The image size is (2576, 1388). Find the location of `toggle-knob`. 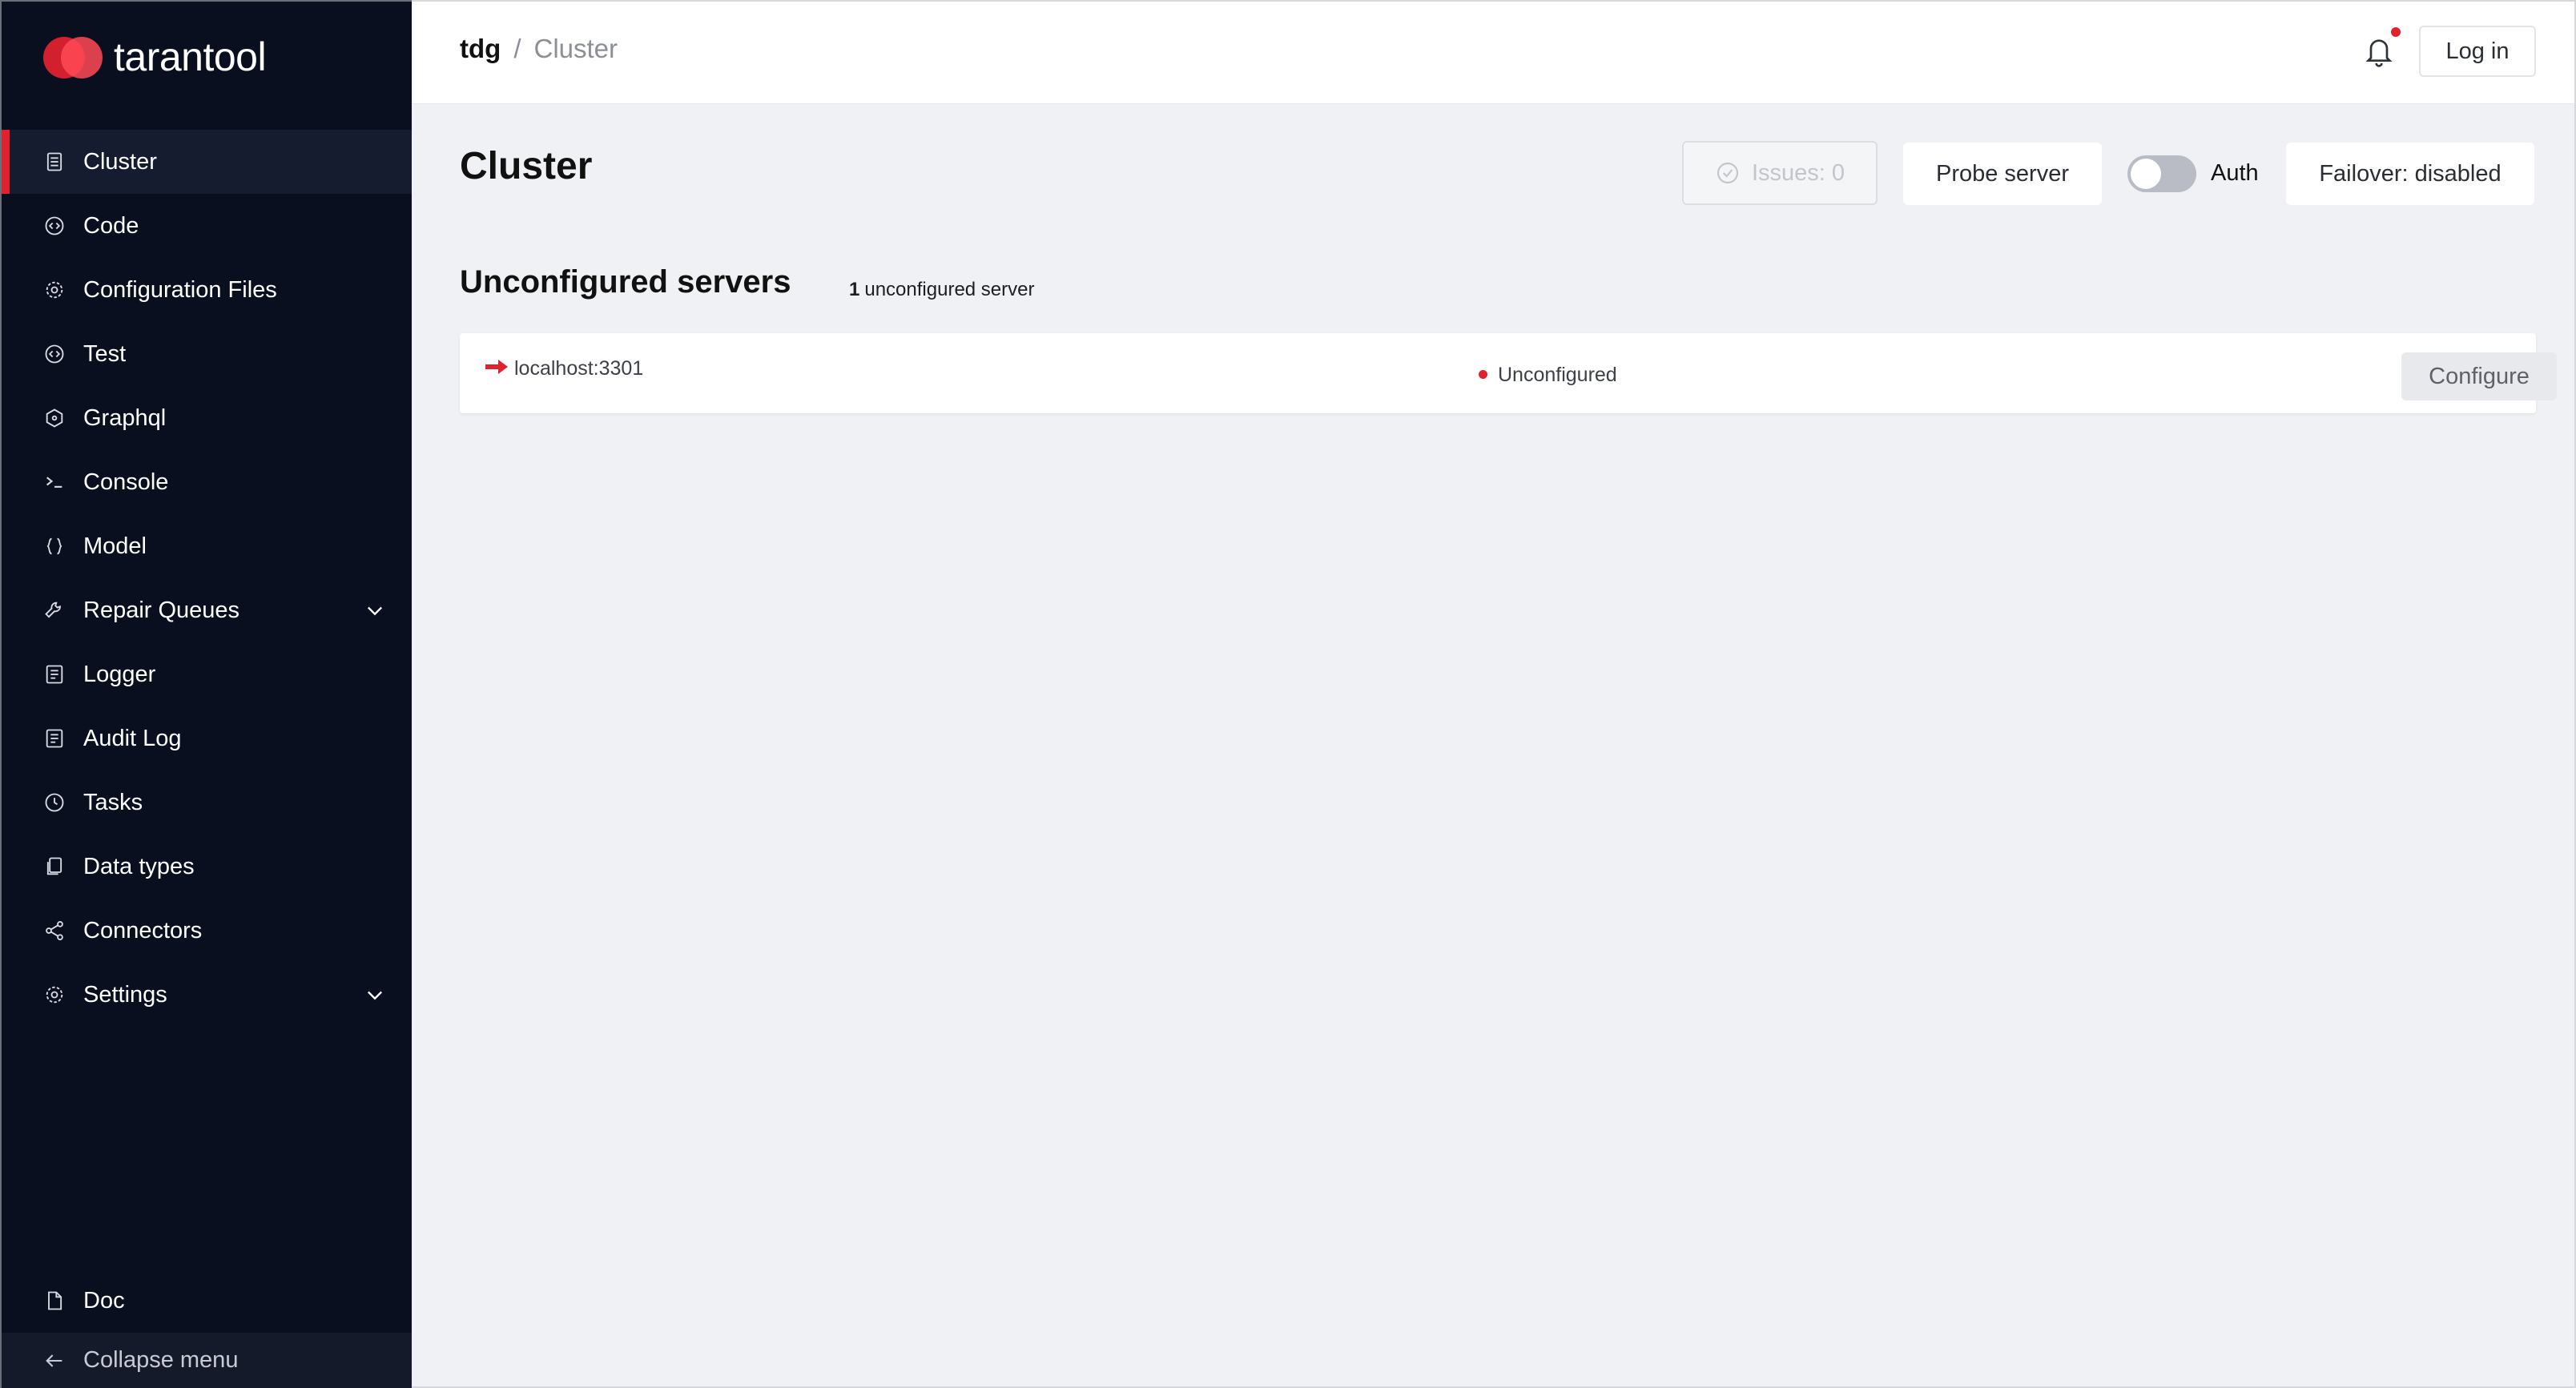

toggle-knob is located at coordinates (2146, 174).